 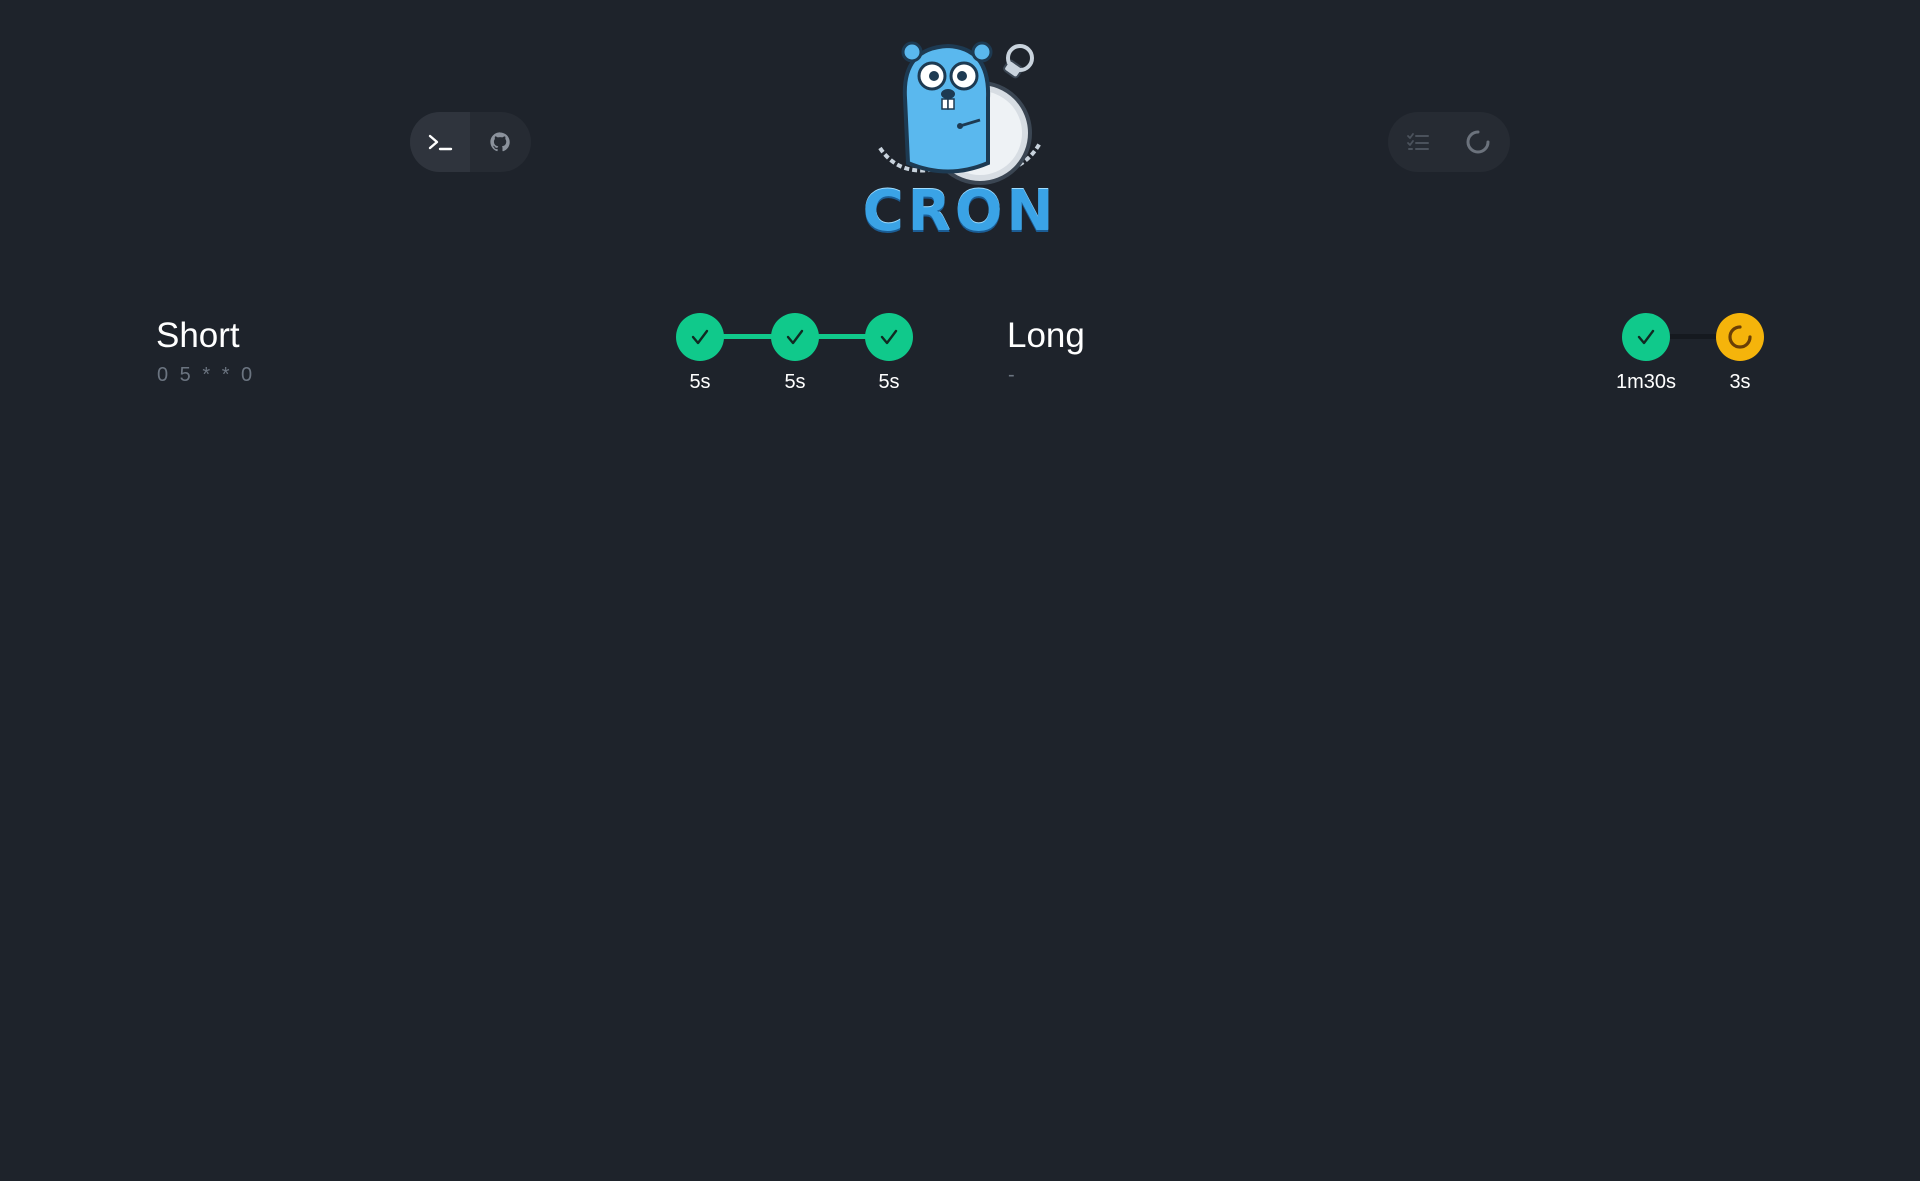 I want to click on cron-logo: CRON, so click(x=960, y=142).